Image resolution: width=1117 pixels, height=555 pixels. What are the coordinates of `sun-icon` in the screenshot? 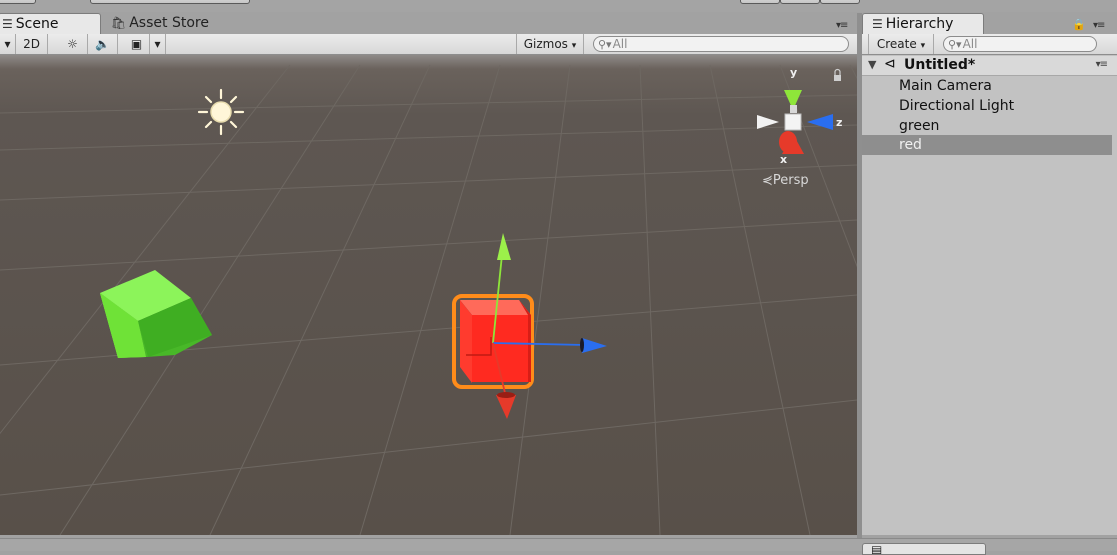 It's located at (221, 112).